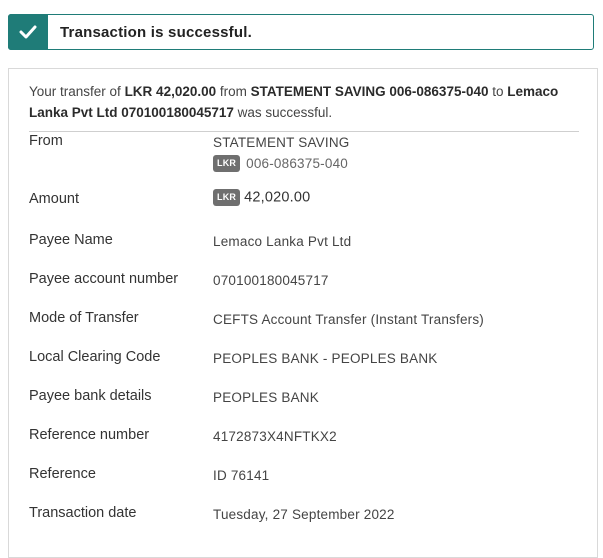 The image size is (603, 558). Describe the element at coordinates (277, 197) in the screenshot. I see `amount-number: 42,020.00` at that location.